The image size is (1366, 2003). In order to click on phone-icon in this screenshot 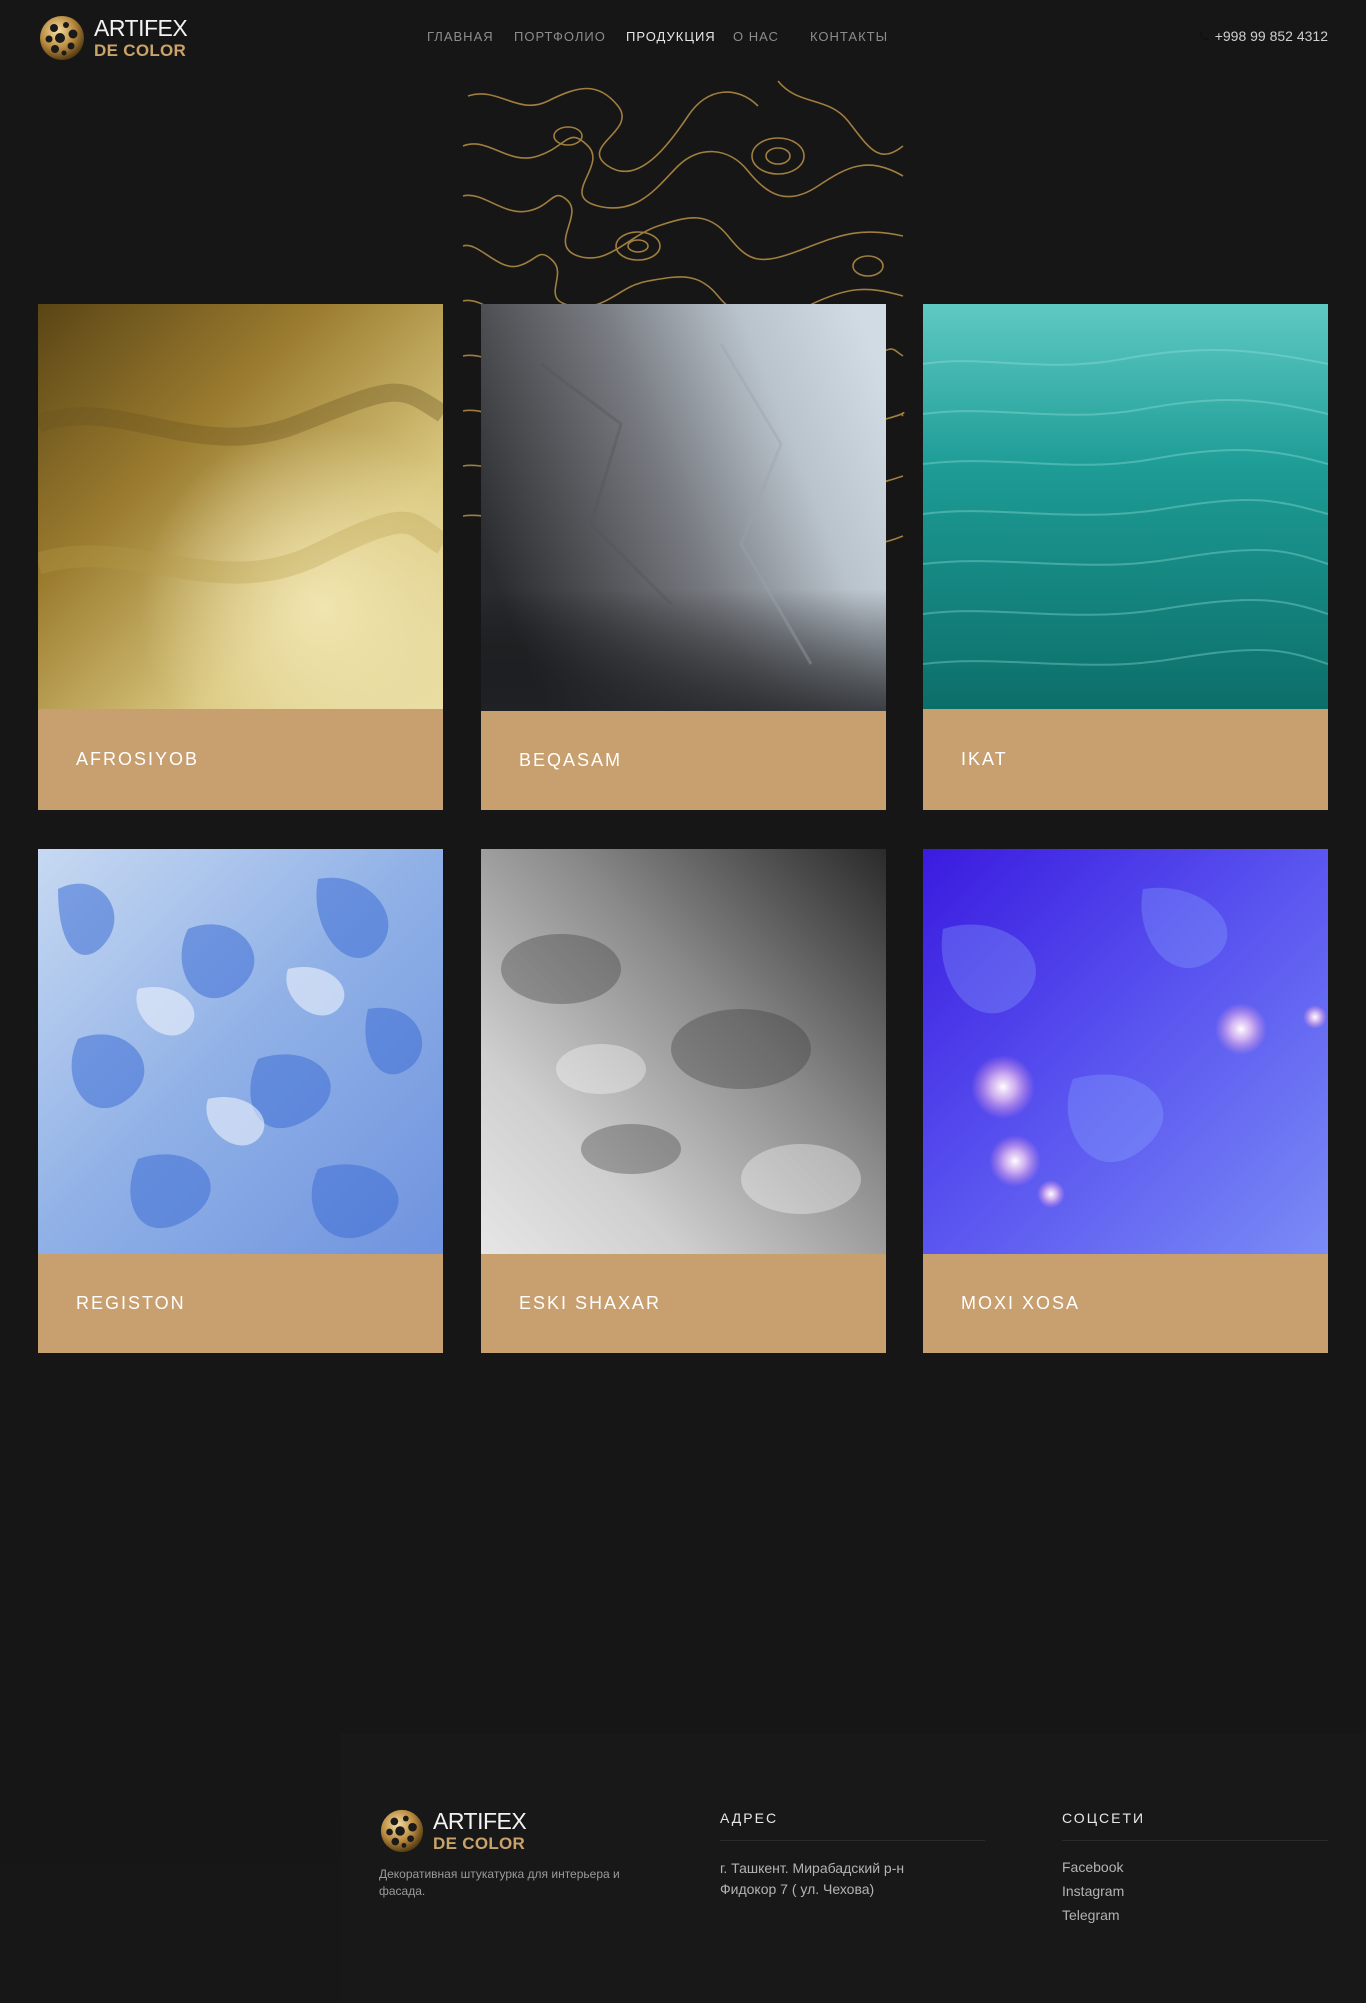, I will do `click(1204, 36)`.